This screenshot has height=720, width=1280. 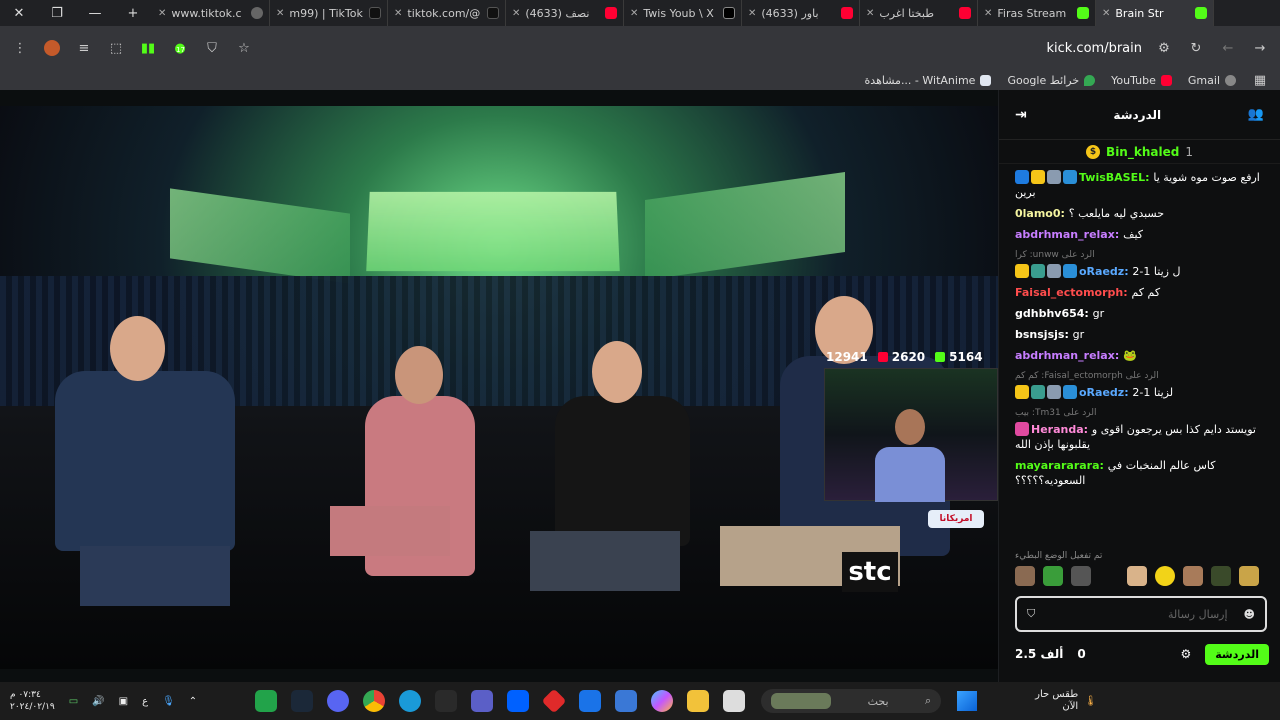 What do you see at coordinates (73, 701) in the screenshot?
I see `battery-icon: ▭` at bounding box center [73, 701].